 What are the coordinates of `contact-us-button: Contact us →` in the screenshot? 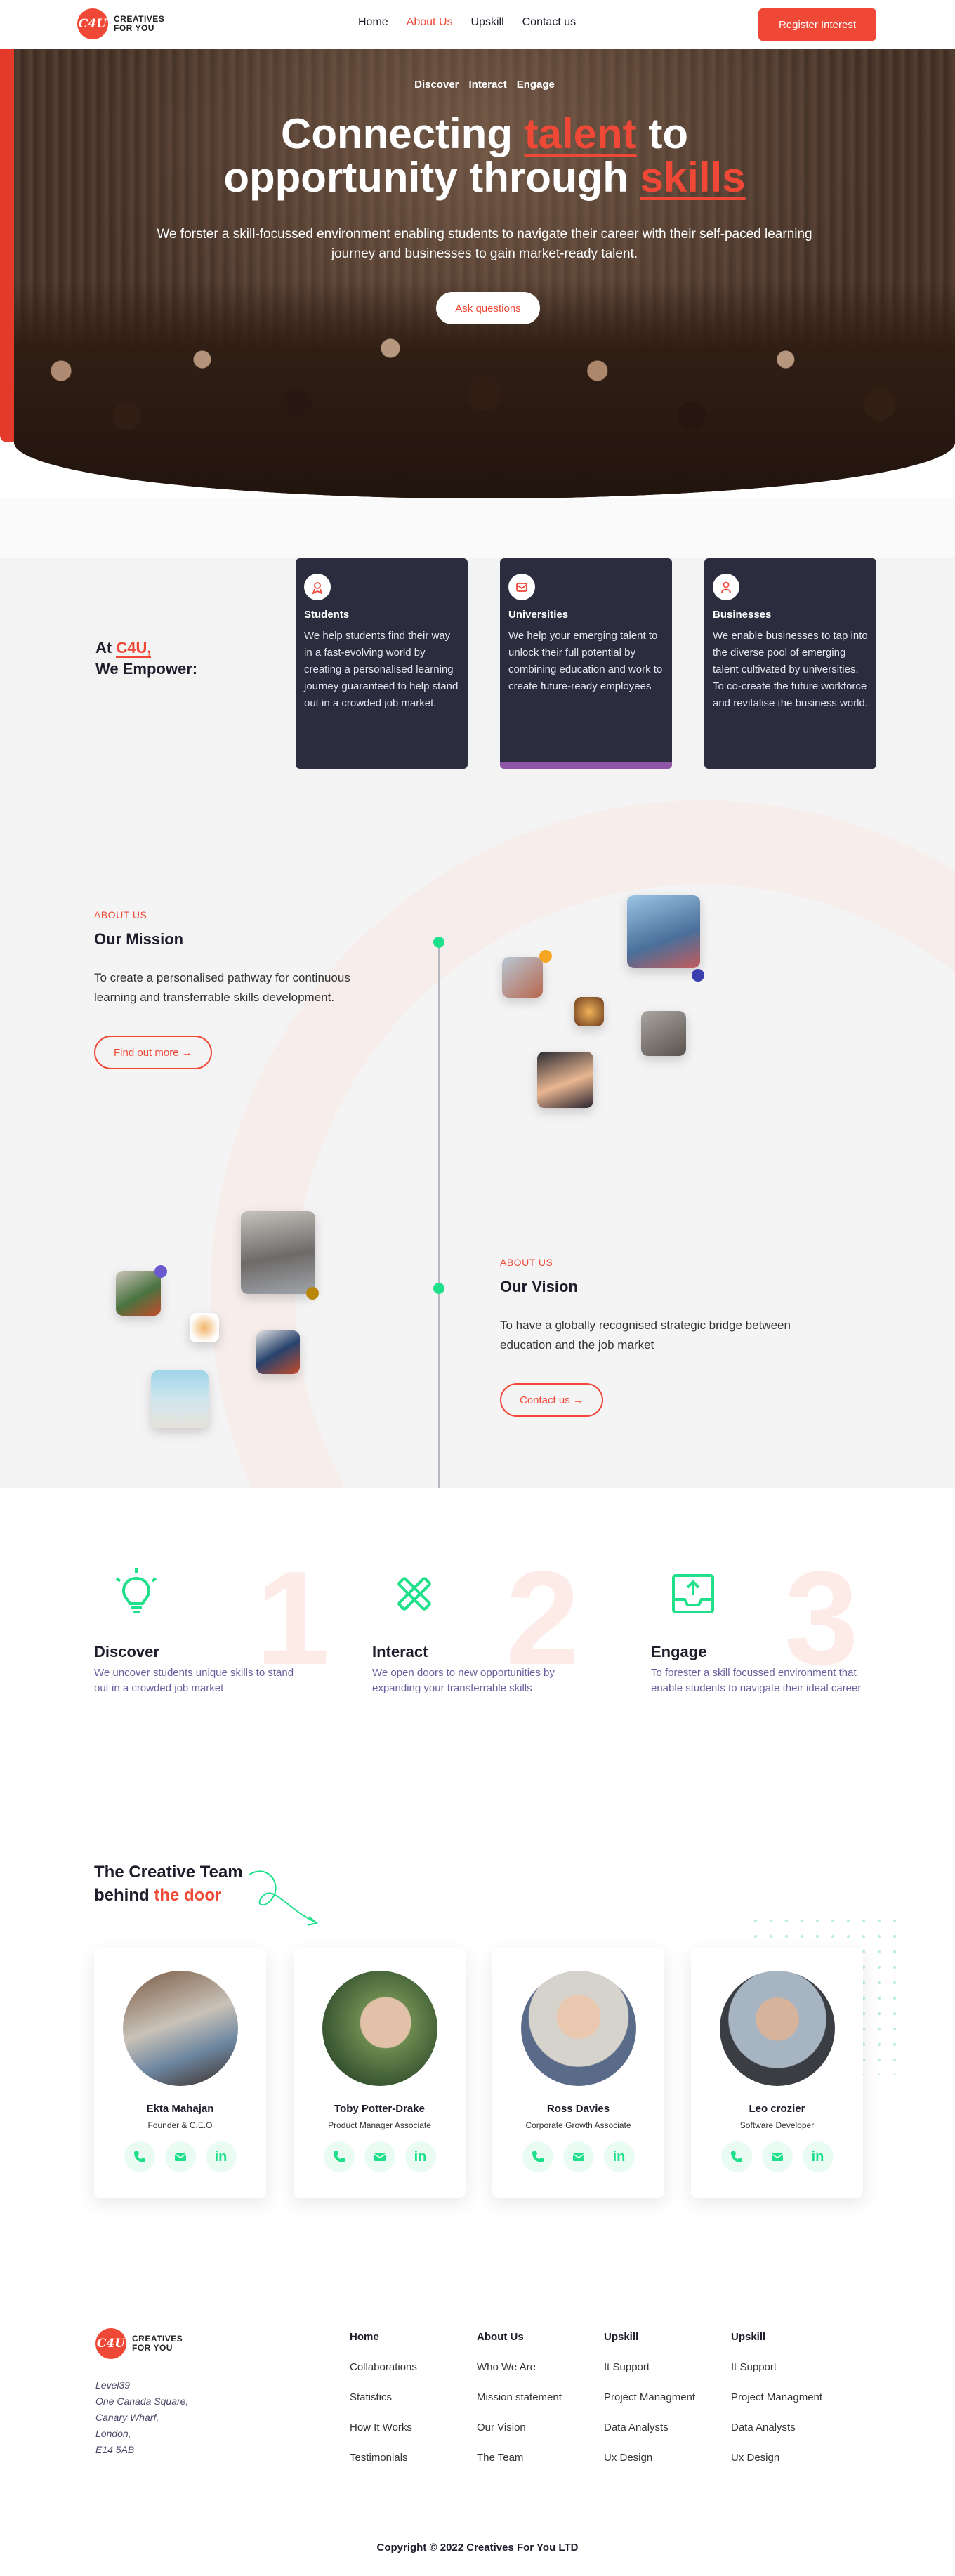 It's located at (551, 1400).